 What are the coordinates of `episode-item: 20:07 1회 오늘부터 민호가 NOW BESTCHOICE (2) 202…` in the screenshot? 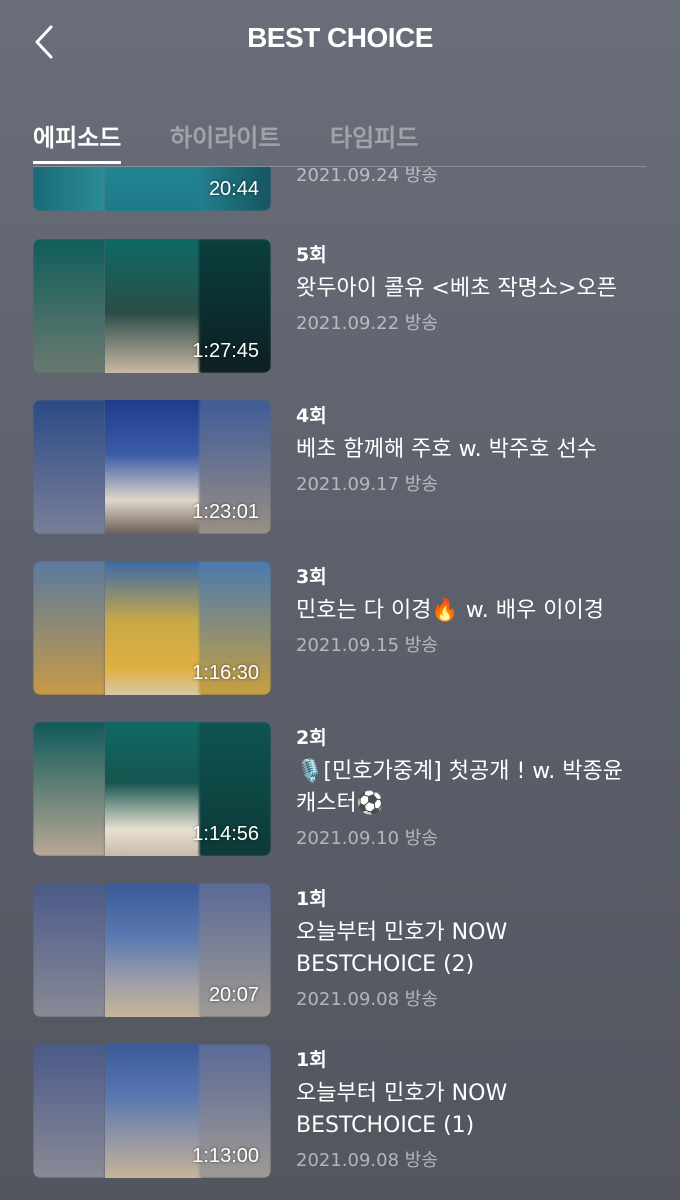 It's located at (339, 951).